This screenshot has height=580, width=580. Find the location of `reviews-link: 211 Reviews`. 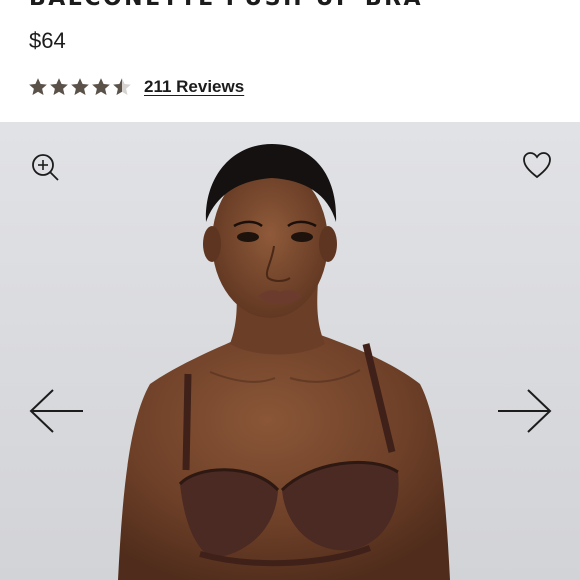

reviews-link: 211 Reviews is located at coordinates (194, 87).